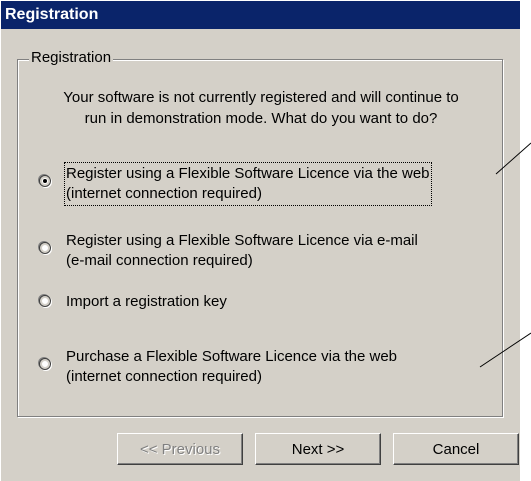  What do you see at coordinates (525, 240) in the screenshot?
I see `window-right-edge` at bounding box center [525, 240].